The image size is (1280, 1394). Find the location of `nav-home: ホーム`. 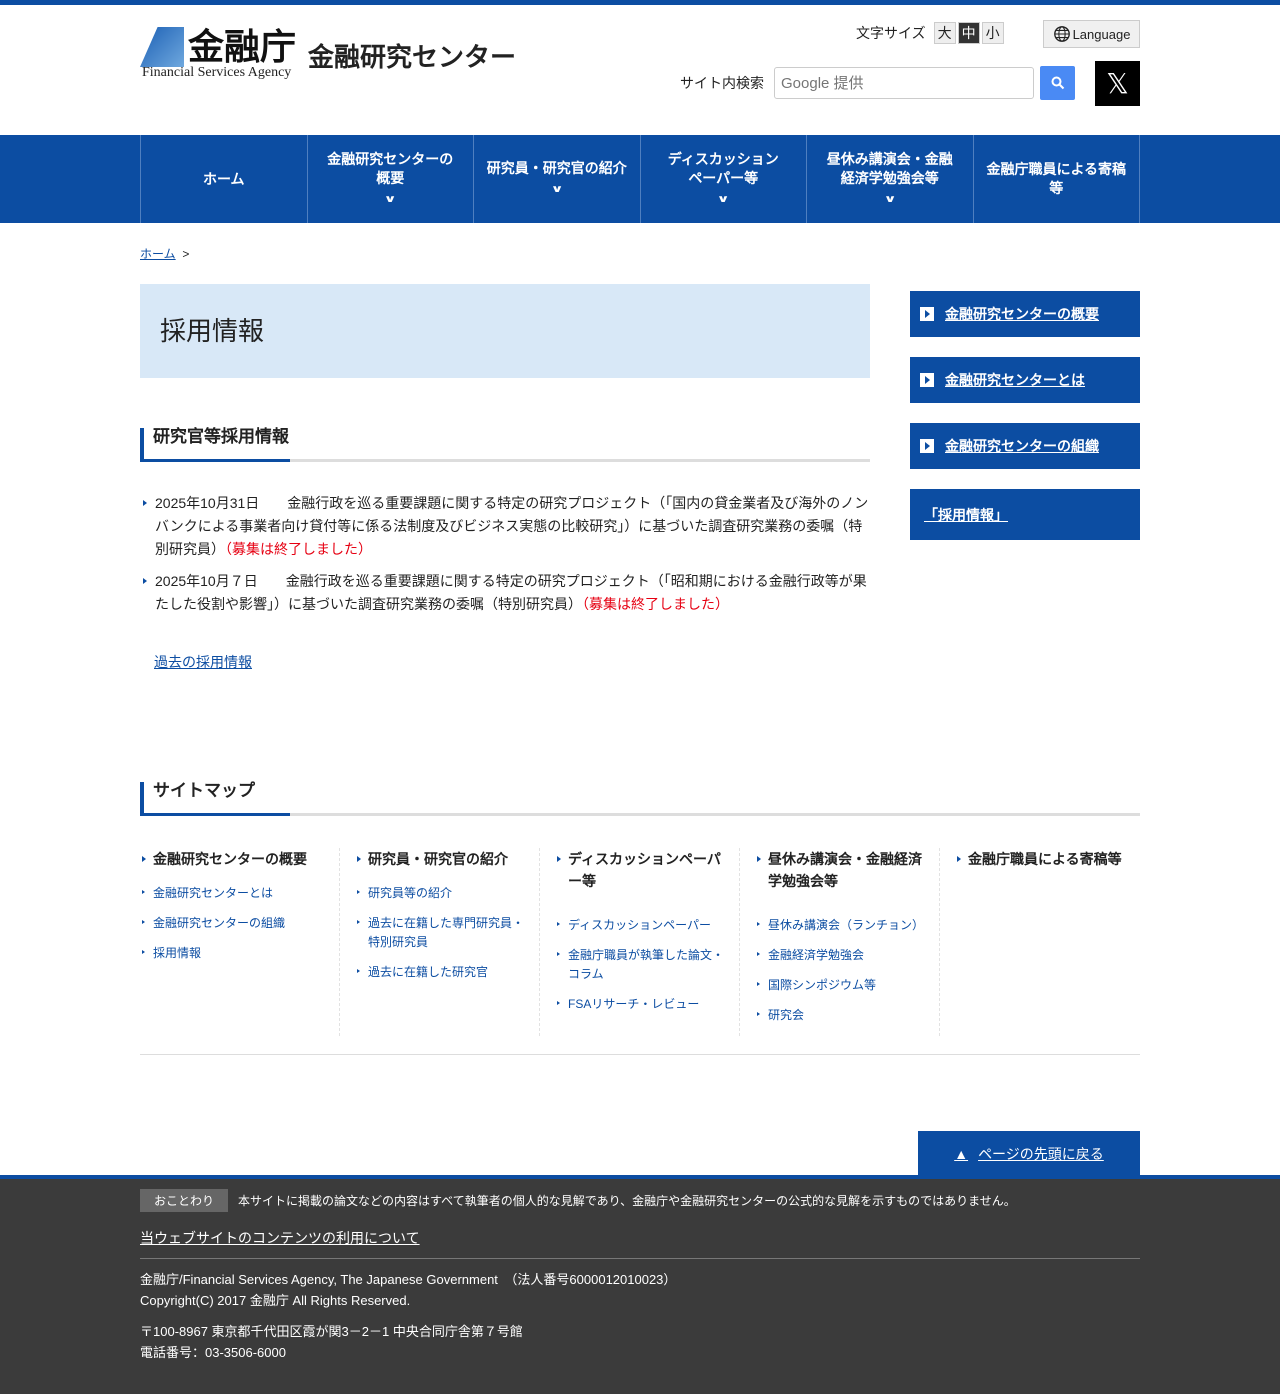

nav-home: ホーム is located at coordinates (224, 179).